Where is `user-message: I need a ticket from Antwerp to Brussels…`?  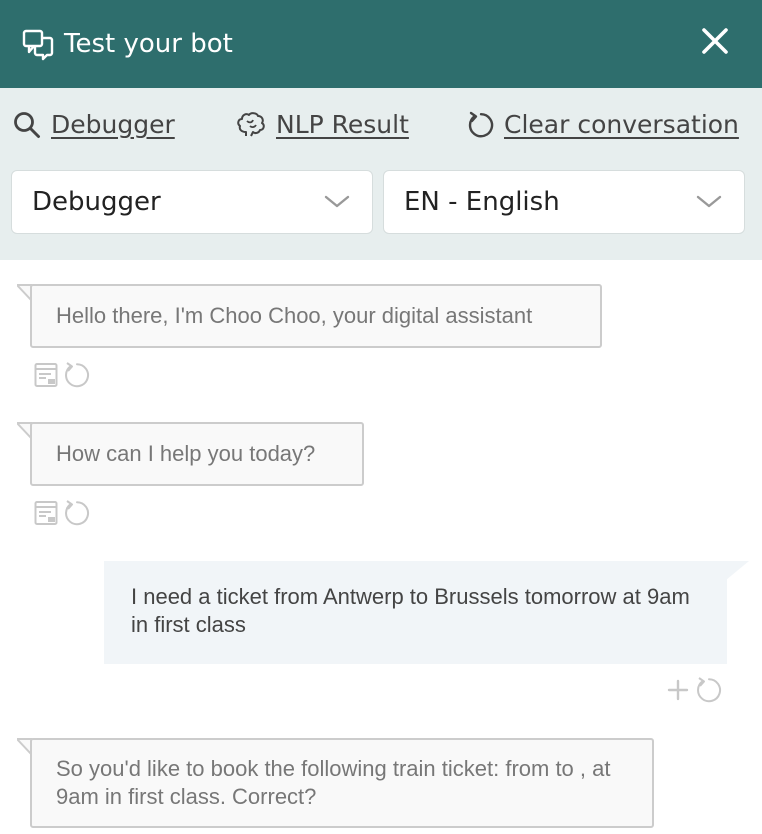 user-message: I need a ticket from Antwerp to Brussels… is located at coordinates (415, 612).